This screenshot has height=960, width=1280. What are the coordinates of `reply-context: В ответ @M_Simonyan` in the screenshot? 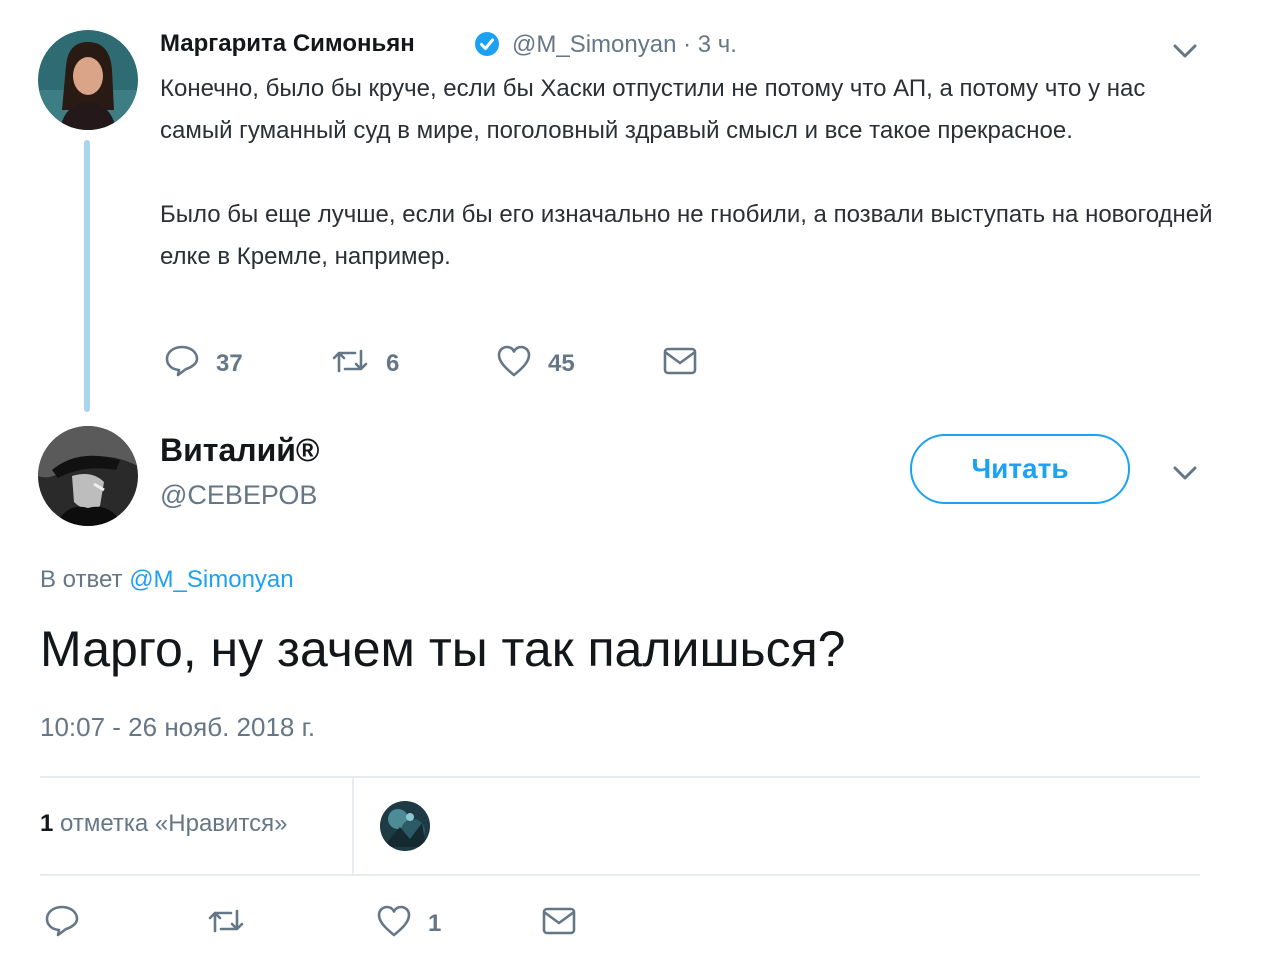 It's located at (167, 580).